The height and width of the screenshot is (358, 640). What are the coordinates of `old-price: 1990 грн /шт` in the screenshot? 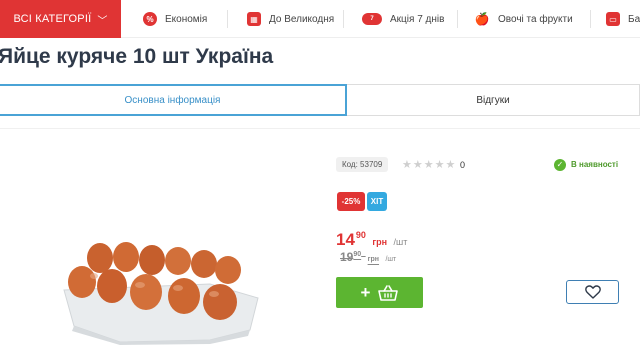 It's located at (368, 257).